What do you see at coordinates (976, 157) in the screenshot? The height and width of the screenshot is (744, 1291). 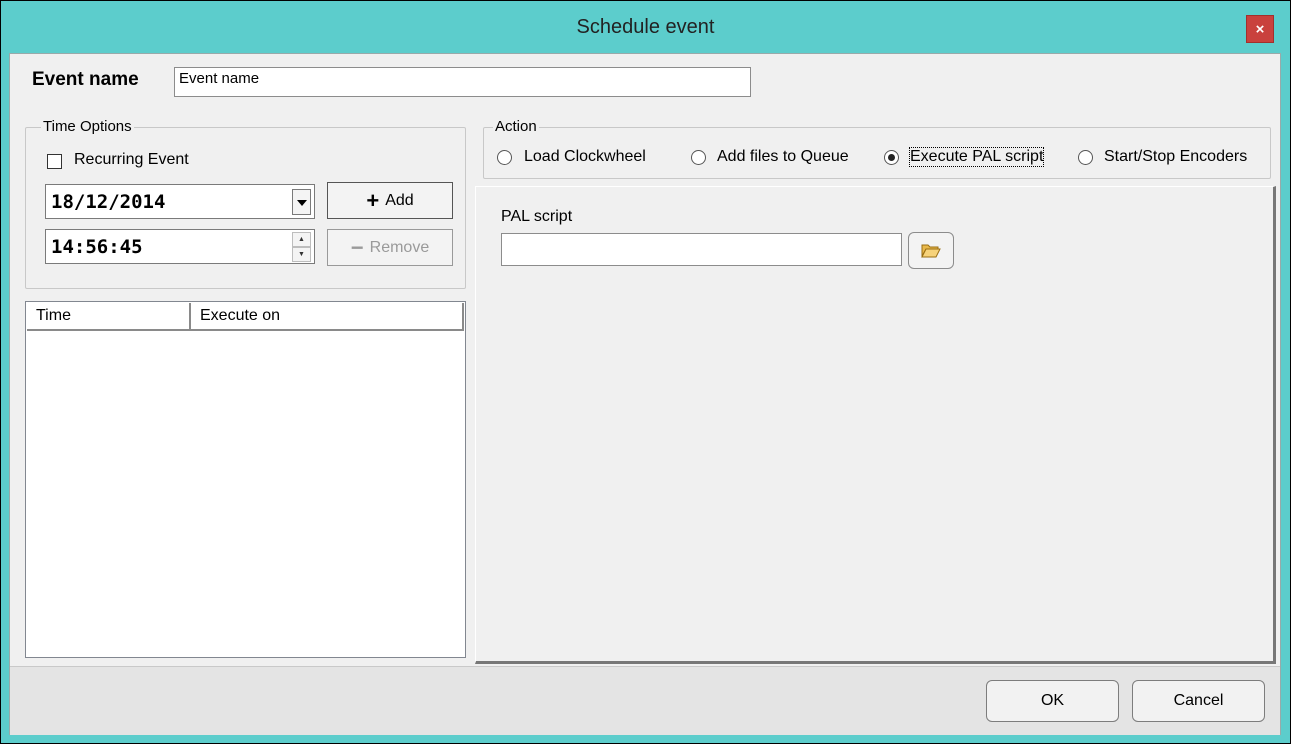 I see `radio-execute-pal-script-label: Execute PAL script` at bounding box center [976, 157].